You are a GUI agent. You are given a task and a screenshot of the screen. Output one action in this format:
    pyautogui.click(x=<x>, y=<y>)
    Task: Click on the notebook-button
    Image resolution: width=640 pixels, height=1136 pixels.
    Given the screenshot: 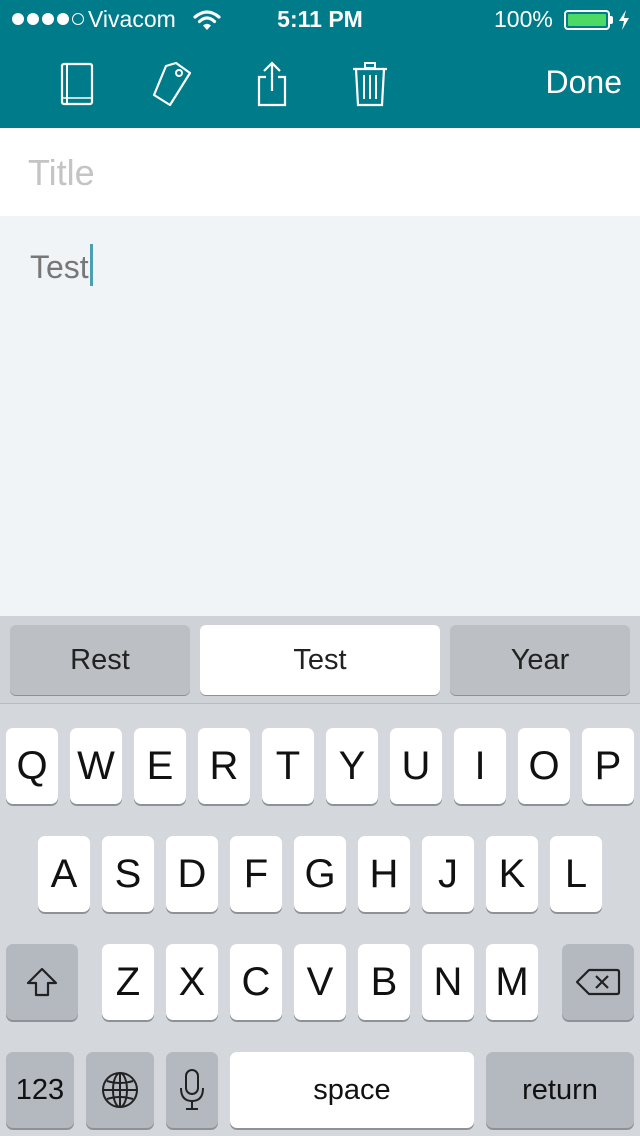 What is the action you would take?
    pyautogui.click(x=76, y=84)
    